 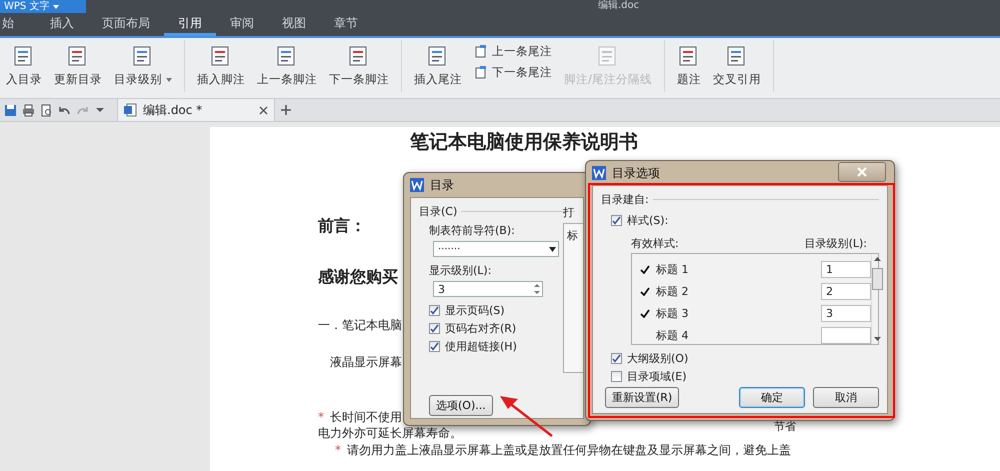 I want to click on dialog-button: 取消, so click(x=846, y=397).